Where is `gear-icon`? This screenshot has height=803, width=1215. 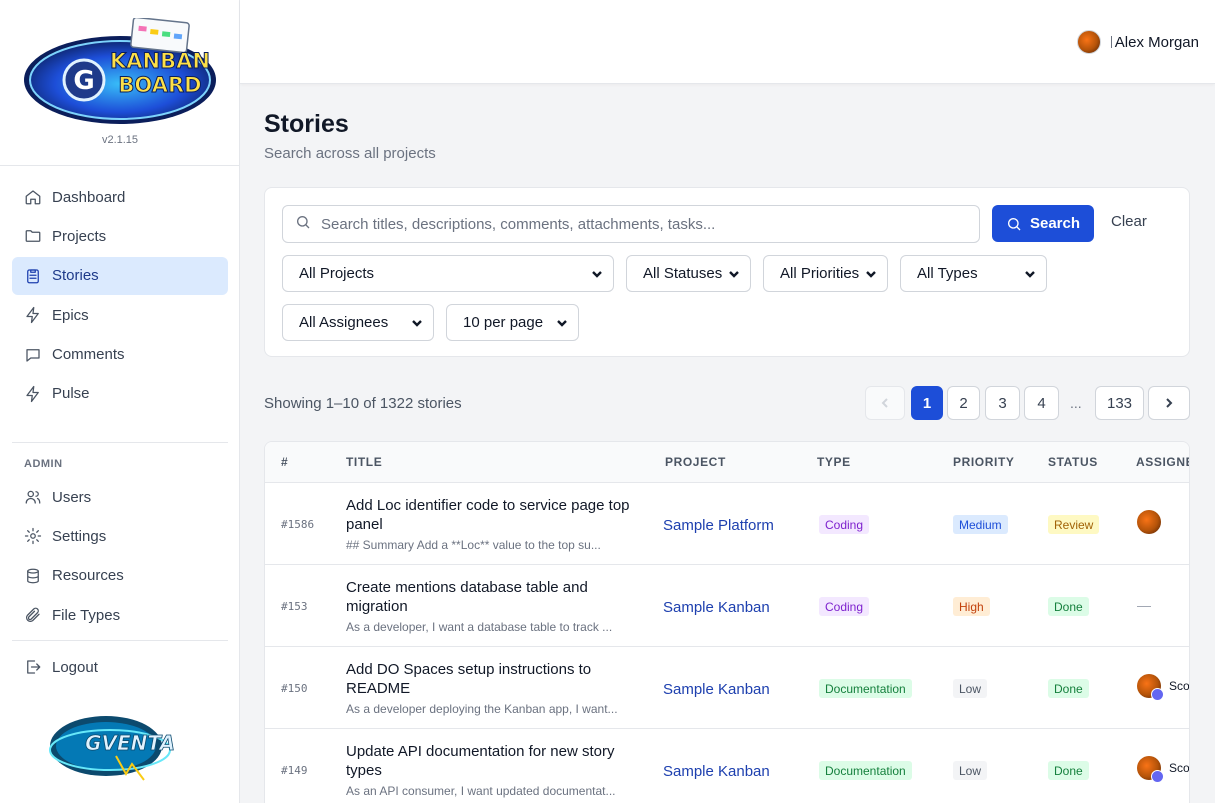
gear-icon is located at coordinates (33, 536).